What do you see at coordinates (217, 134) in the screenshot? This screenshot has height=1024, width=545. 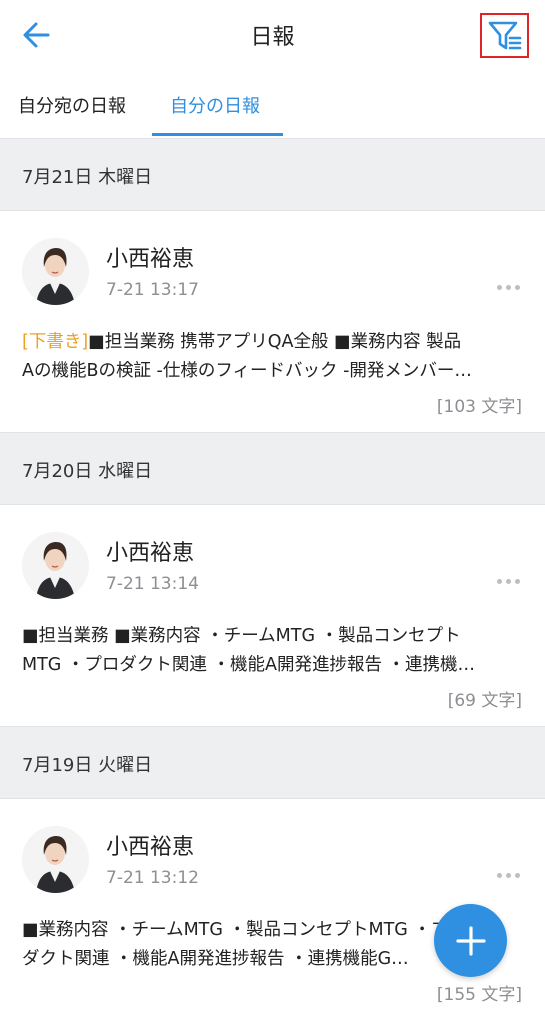 I see `active-tab-indicator` at bounding box center [217, 134].